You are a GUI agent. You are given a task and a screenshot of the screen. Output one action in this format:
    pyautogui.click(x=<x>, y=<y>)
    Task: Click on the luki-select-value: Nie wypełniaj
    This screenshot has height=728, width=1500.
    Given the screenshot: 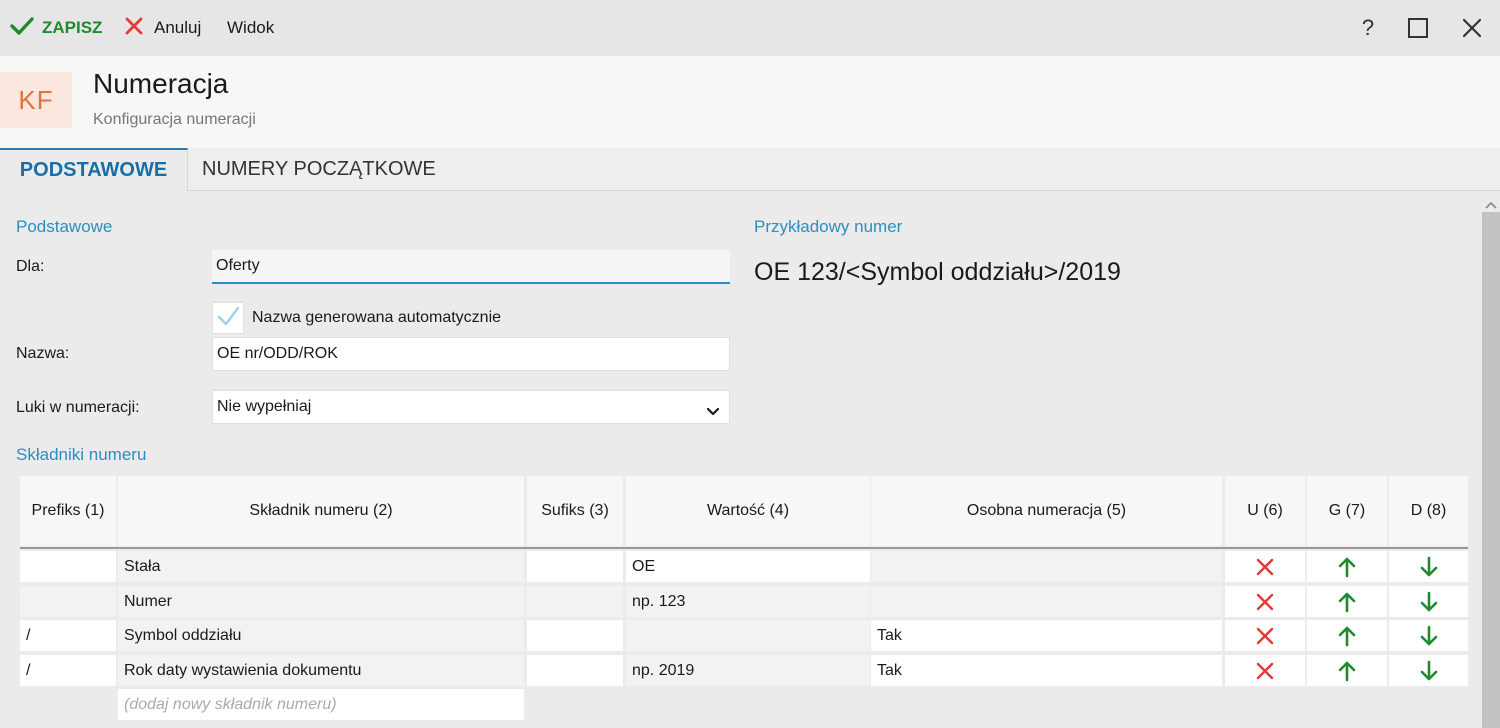 What is the action you would take?
    pyautogui.click(x=264, y=406)
    